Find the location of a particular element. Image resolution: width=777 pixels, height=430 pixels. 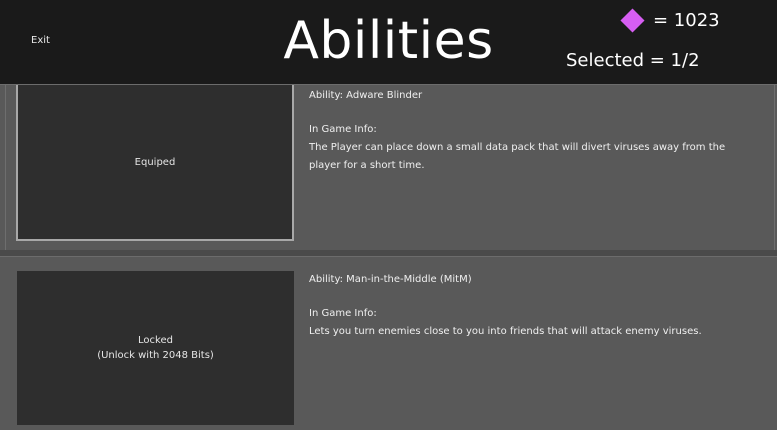

ability-name: Ability: Man-in-the-Middle (MitM) is located at coordinates (390, 279).